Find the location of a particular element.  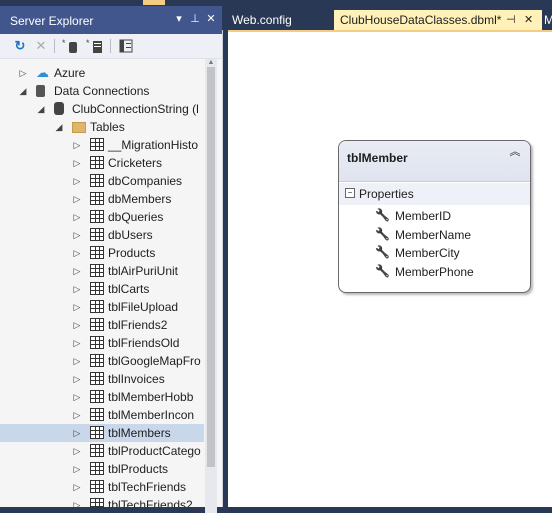

server-explorer-title: Server Explorer is located at coordinates (52, 21).